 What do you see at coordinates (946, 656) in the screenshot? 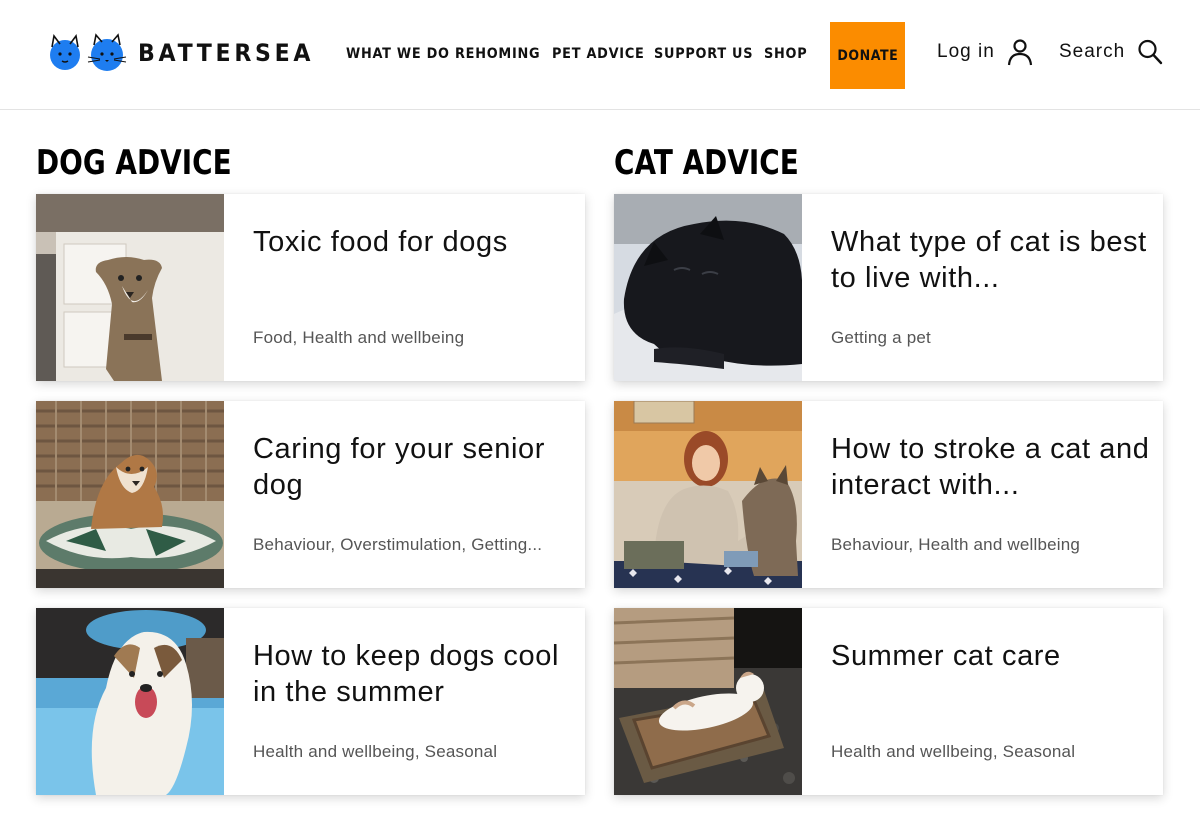
I see `article-title: Summer cat care` at bounding box center [946, 656].